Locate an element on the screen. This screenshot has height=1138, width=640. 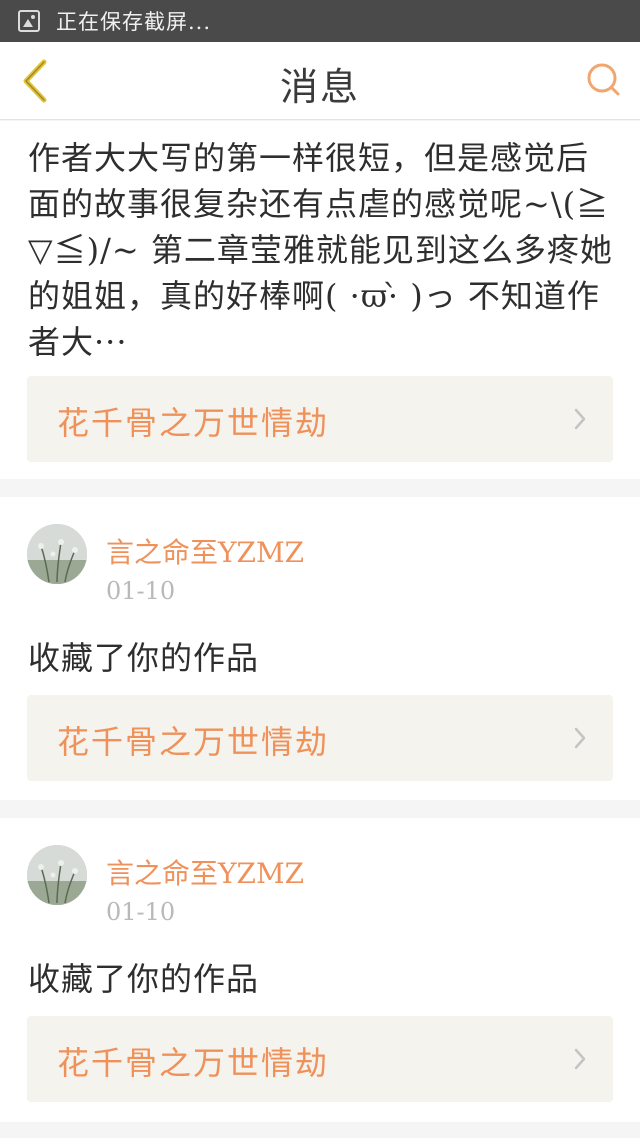
image-icon is located at coordinates (29, 21).